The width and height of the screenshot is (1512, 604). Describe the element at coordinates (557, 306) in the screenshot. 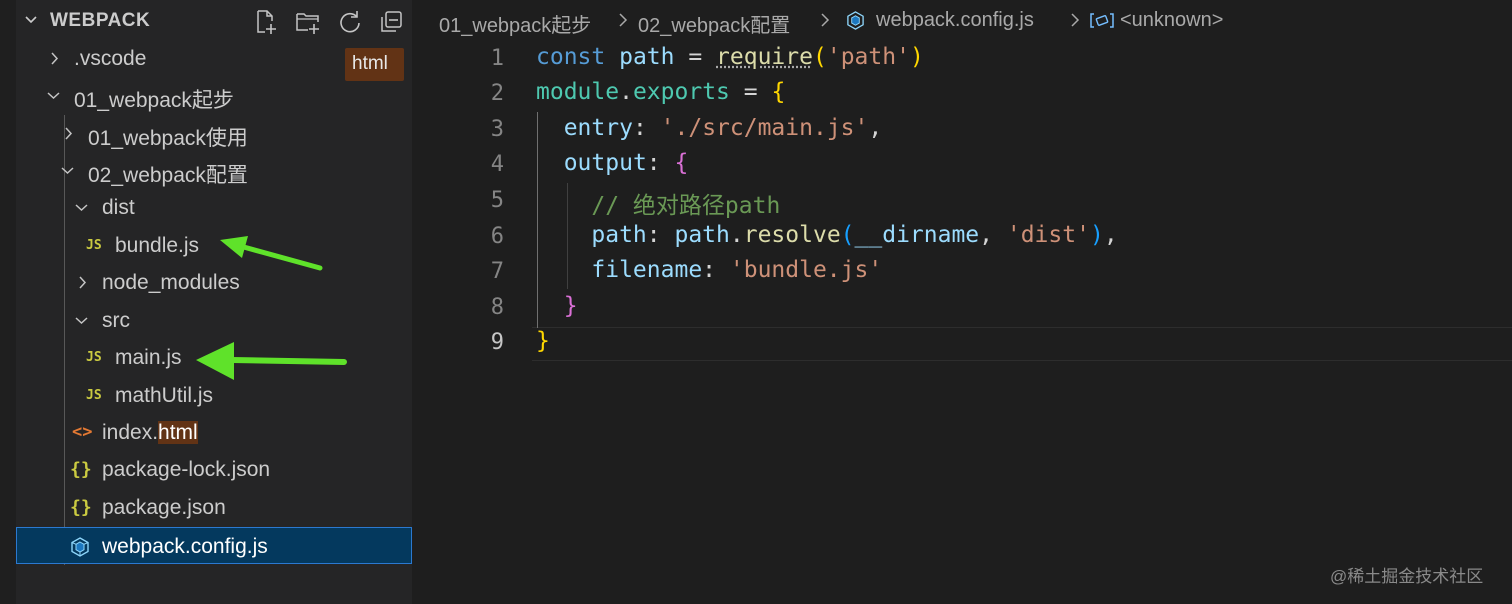

I see `code-line-8: }` at that location.